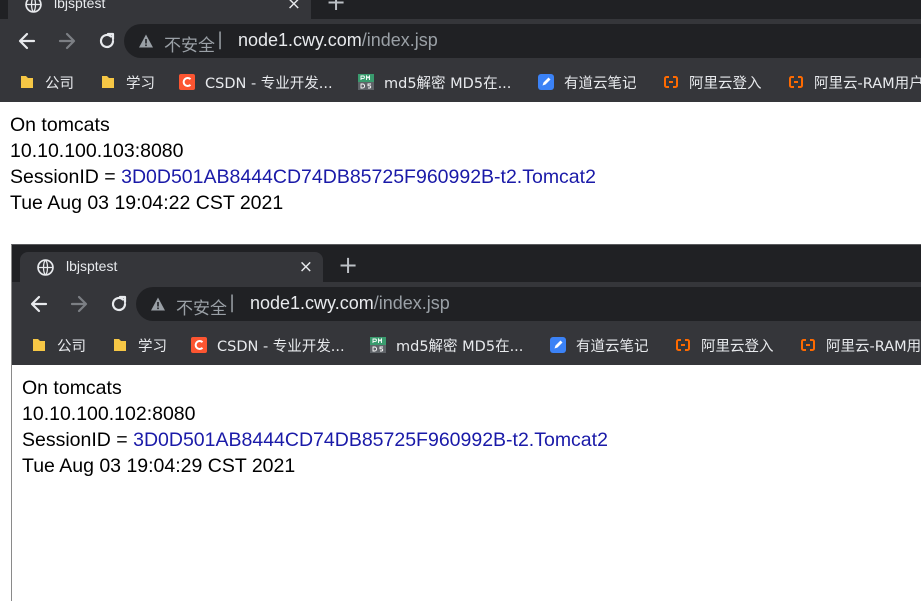 Image resolution: width=921 pixels, height=601 pixels. I want to click on timestamp: Tue Aug 03 19:04:22 CST 2021, so click(147, 203).